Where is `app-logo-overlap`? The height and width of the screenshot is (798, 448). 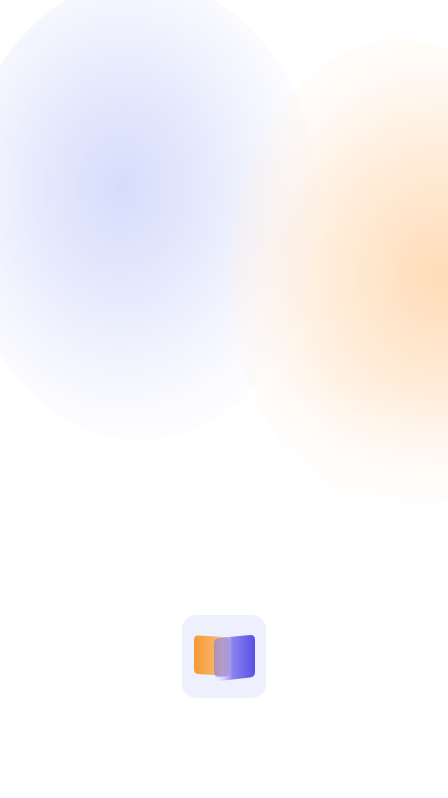
app-logo-overlap is located at coordinates (222, 657).